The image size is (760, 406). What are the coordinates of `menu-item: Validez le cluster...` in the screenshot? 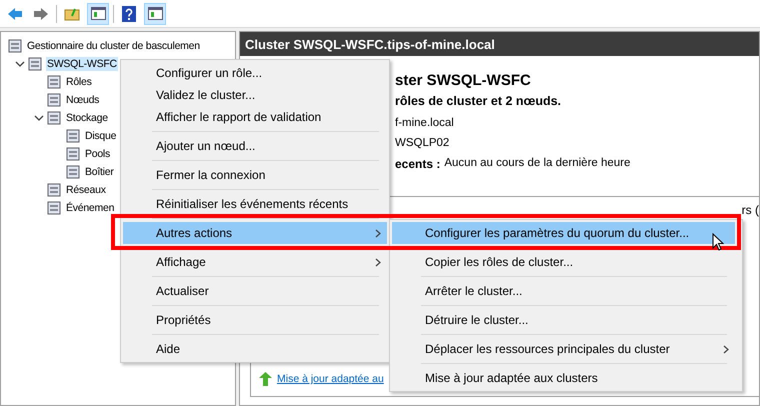 It's located at (255, 95).